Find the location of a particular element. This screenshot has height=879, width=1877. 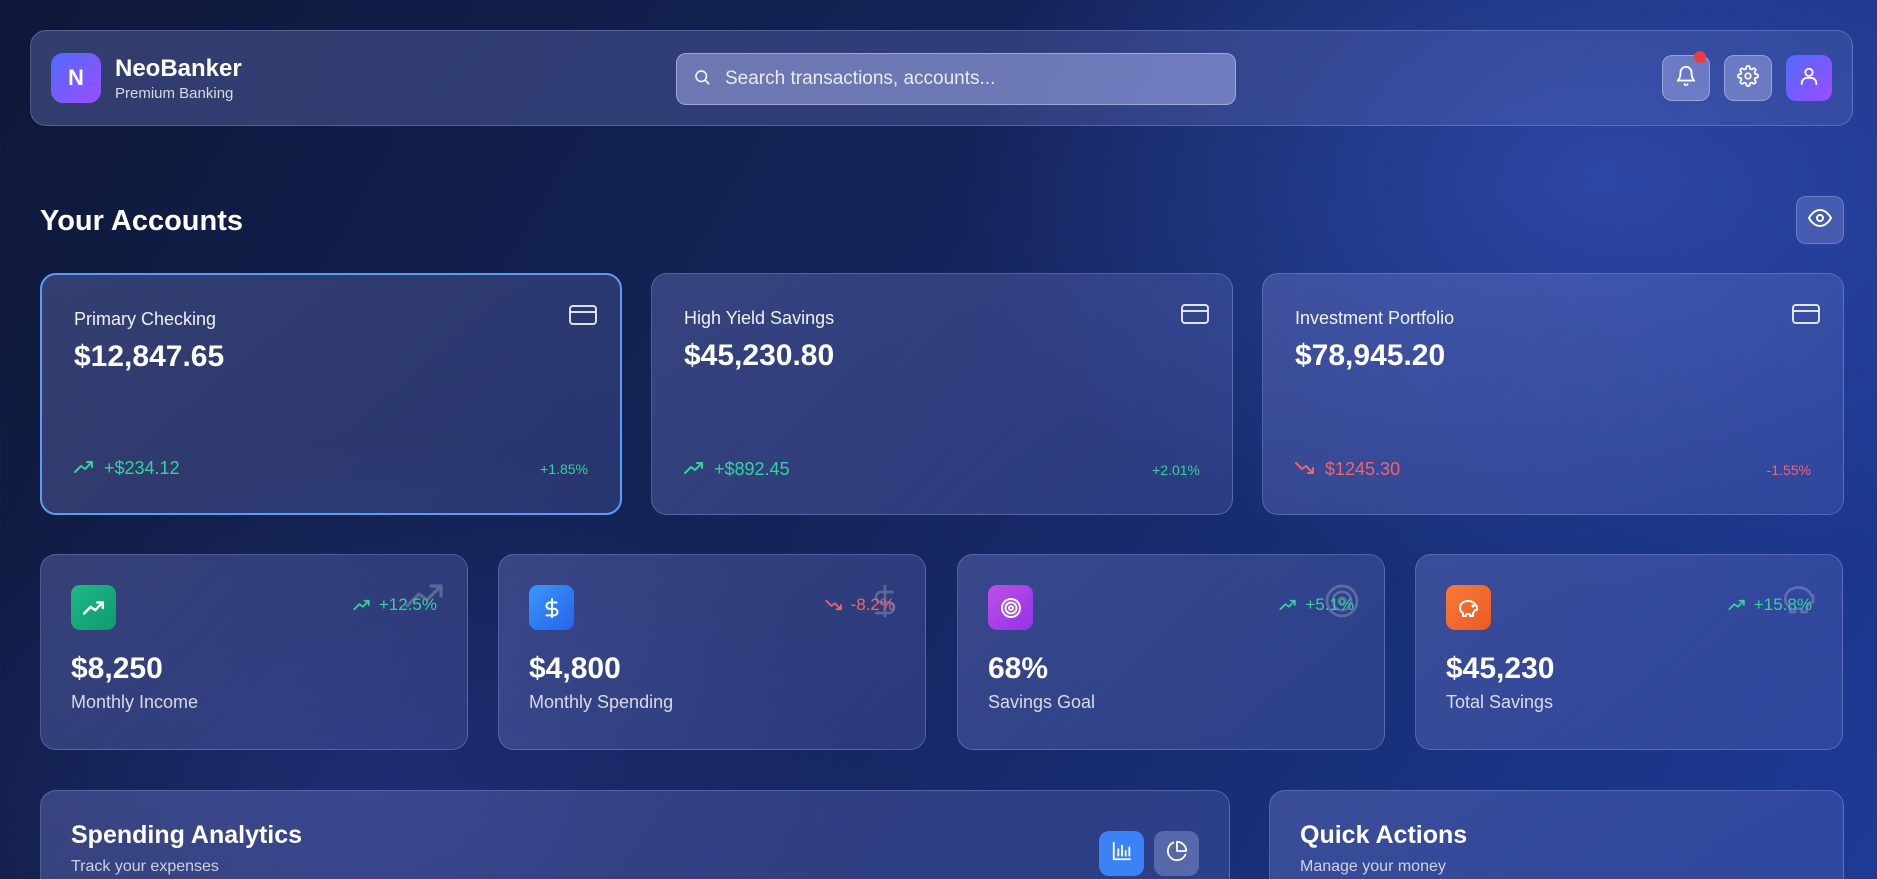

notification-badge is located at coordinates (1700, 57).